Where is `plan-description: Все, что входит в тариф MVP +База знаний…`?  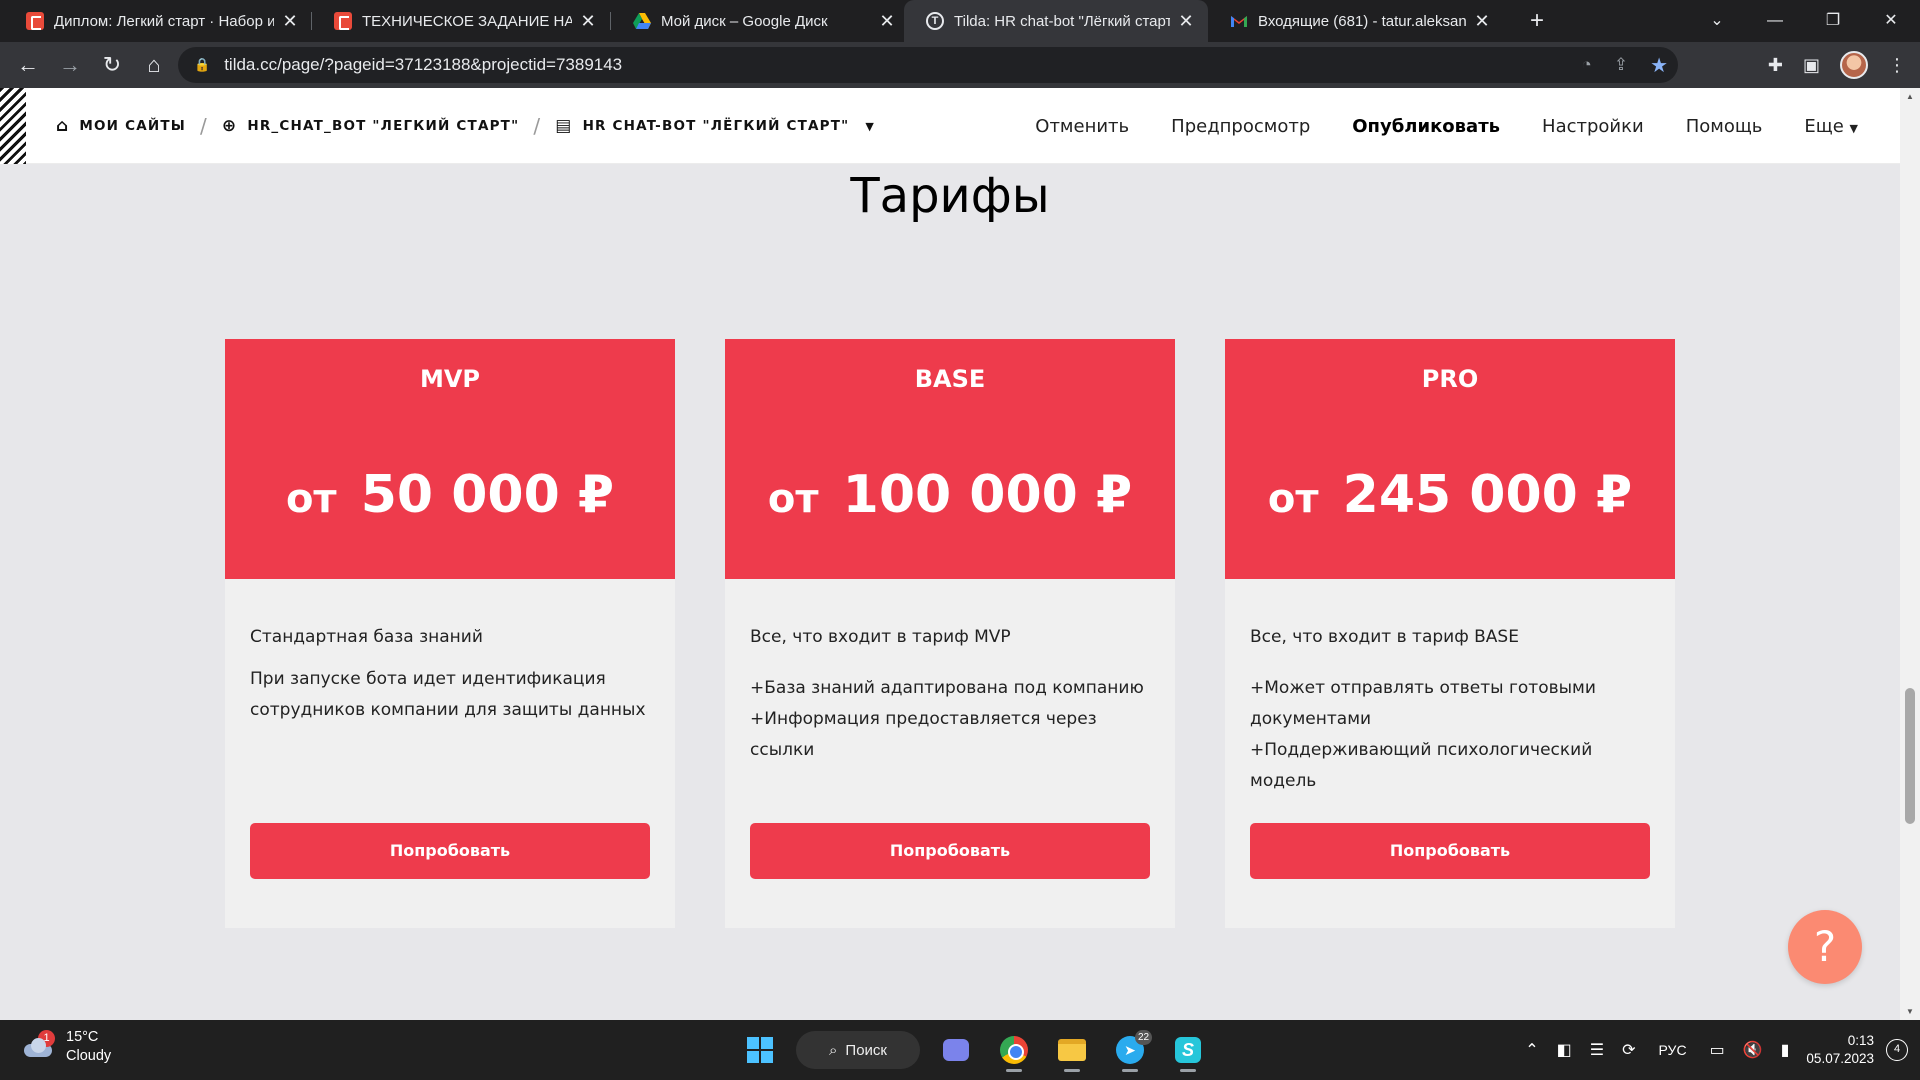
plan-description: Все, что входит в тариф MVP +База знаний… is located at coordinates (955, 694).